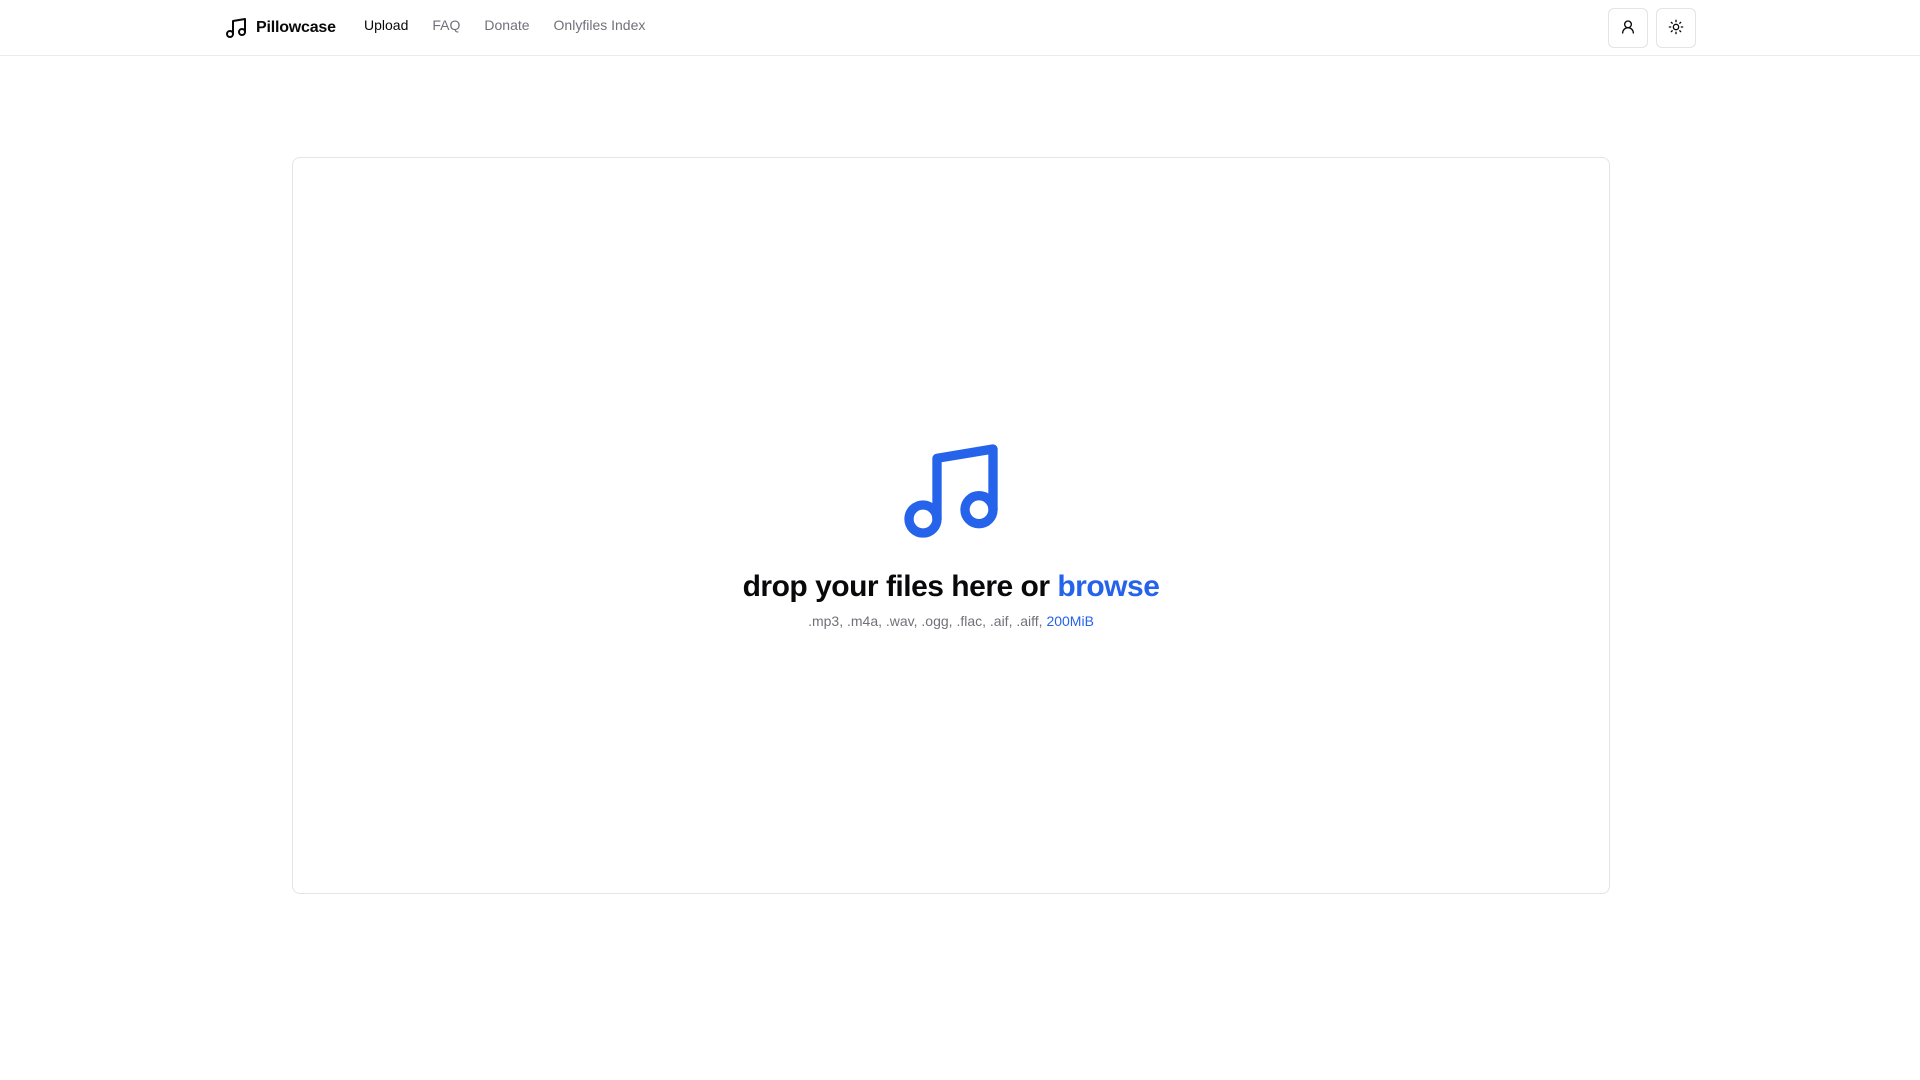 Image resolution: width=1920 pixels, height=1080 pixels. Describe the element at coordinates (386, 25) in the screenshot. I see `nav-upload: Upload` at that location.